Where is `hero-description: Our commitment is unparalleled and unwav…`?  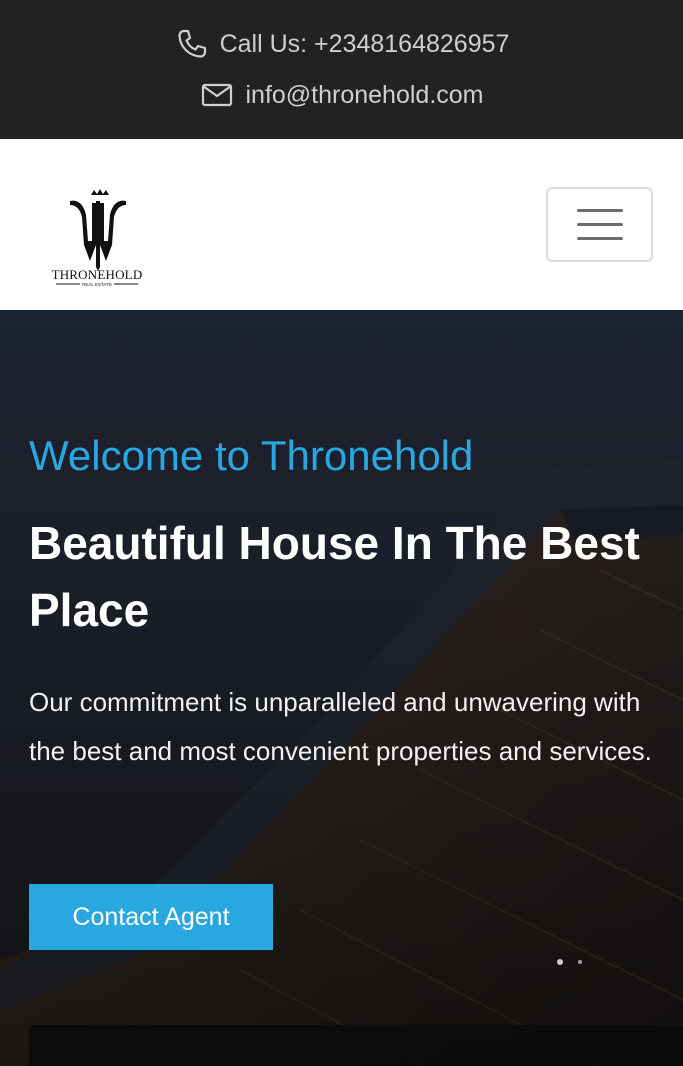
hero-description: Our commitment is unparalleled and unwav… is located at coordinates (340, 726).